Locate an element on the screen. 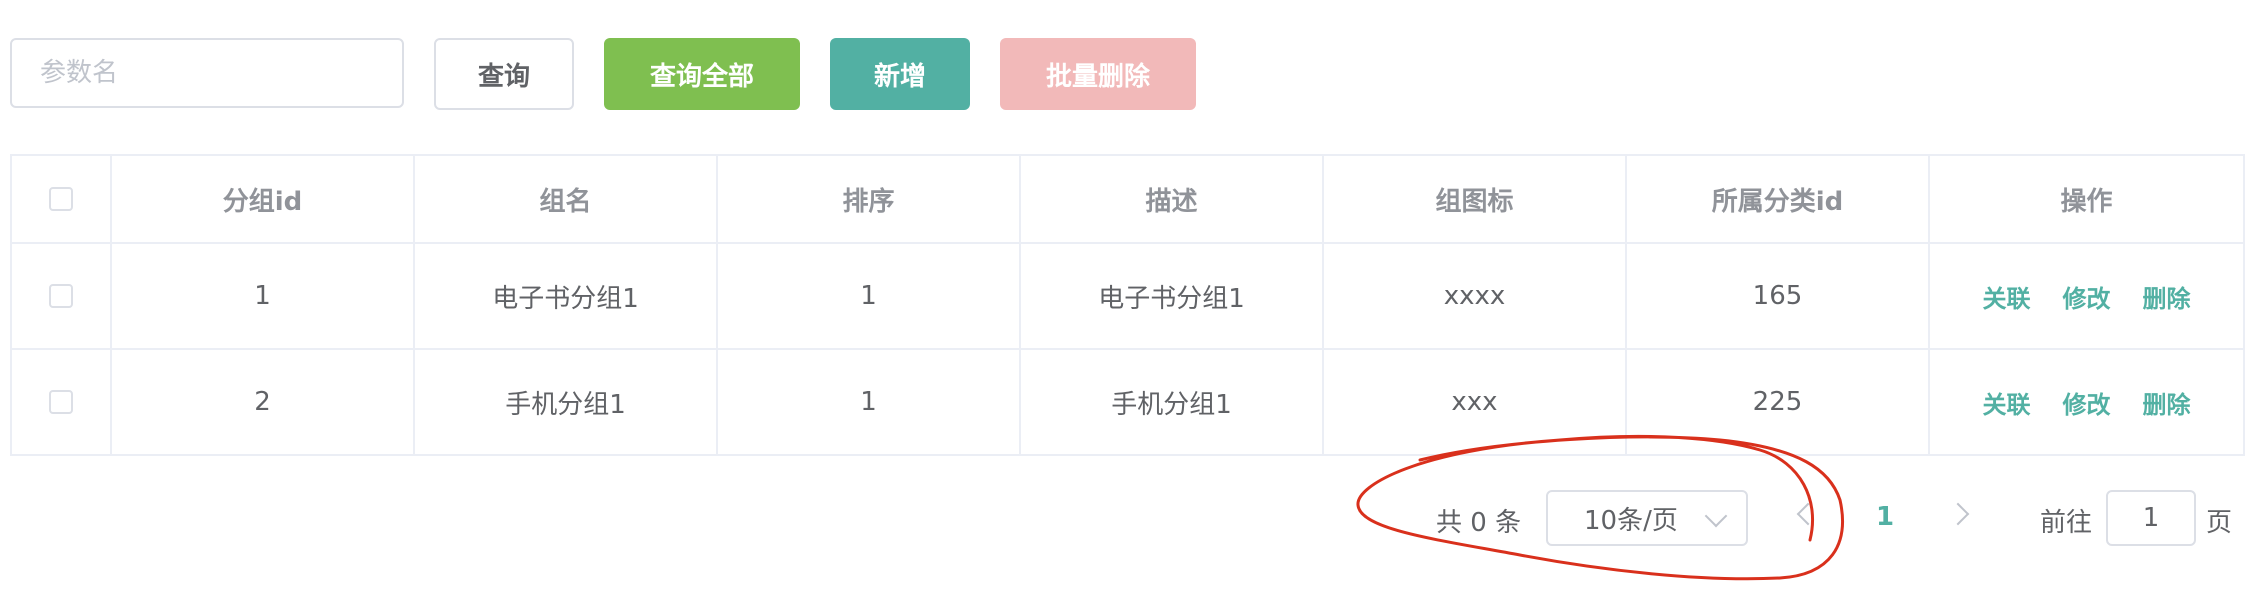 Image resolution: width=2258 pixels, height=604 pixels. cell-description: 电子书分组1 is located at coordinates (1172, 296).